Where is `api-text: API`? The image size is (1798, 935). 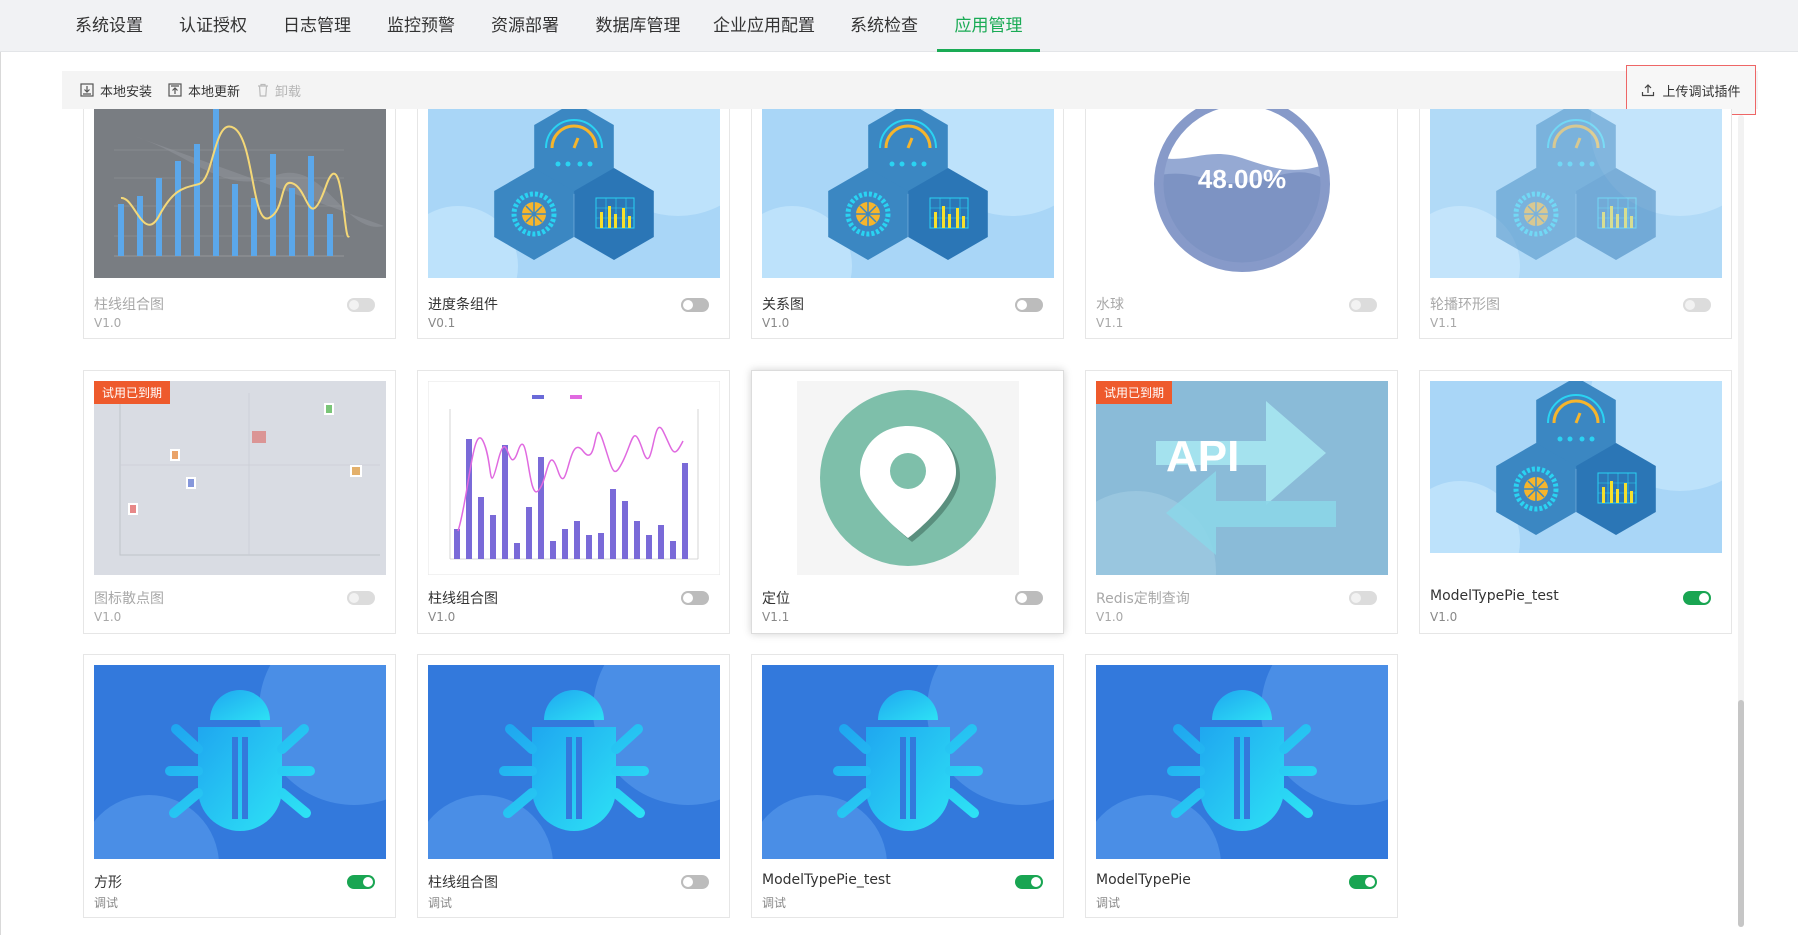
api-text: API is located at coordinates (1202, 456).